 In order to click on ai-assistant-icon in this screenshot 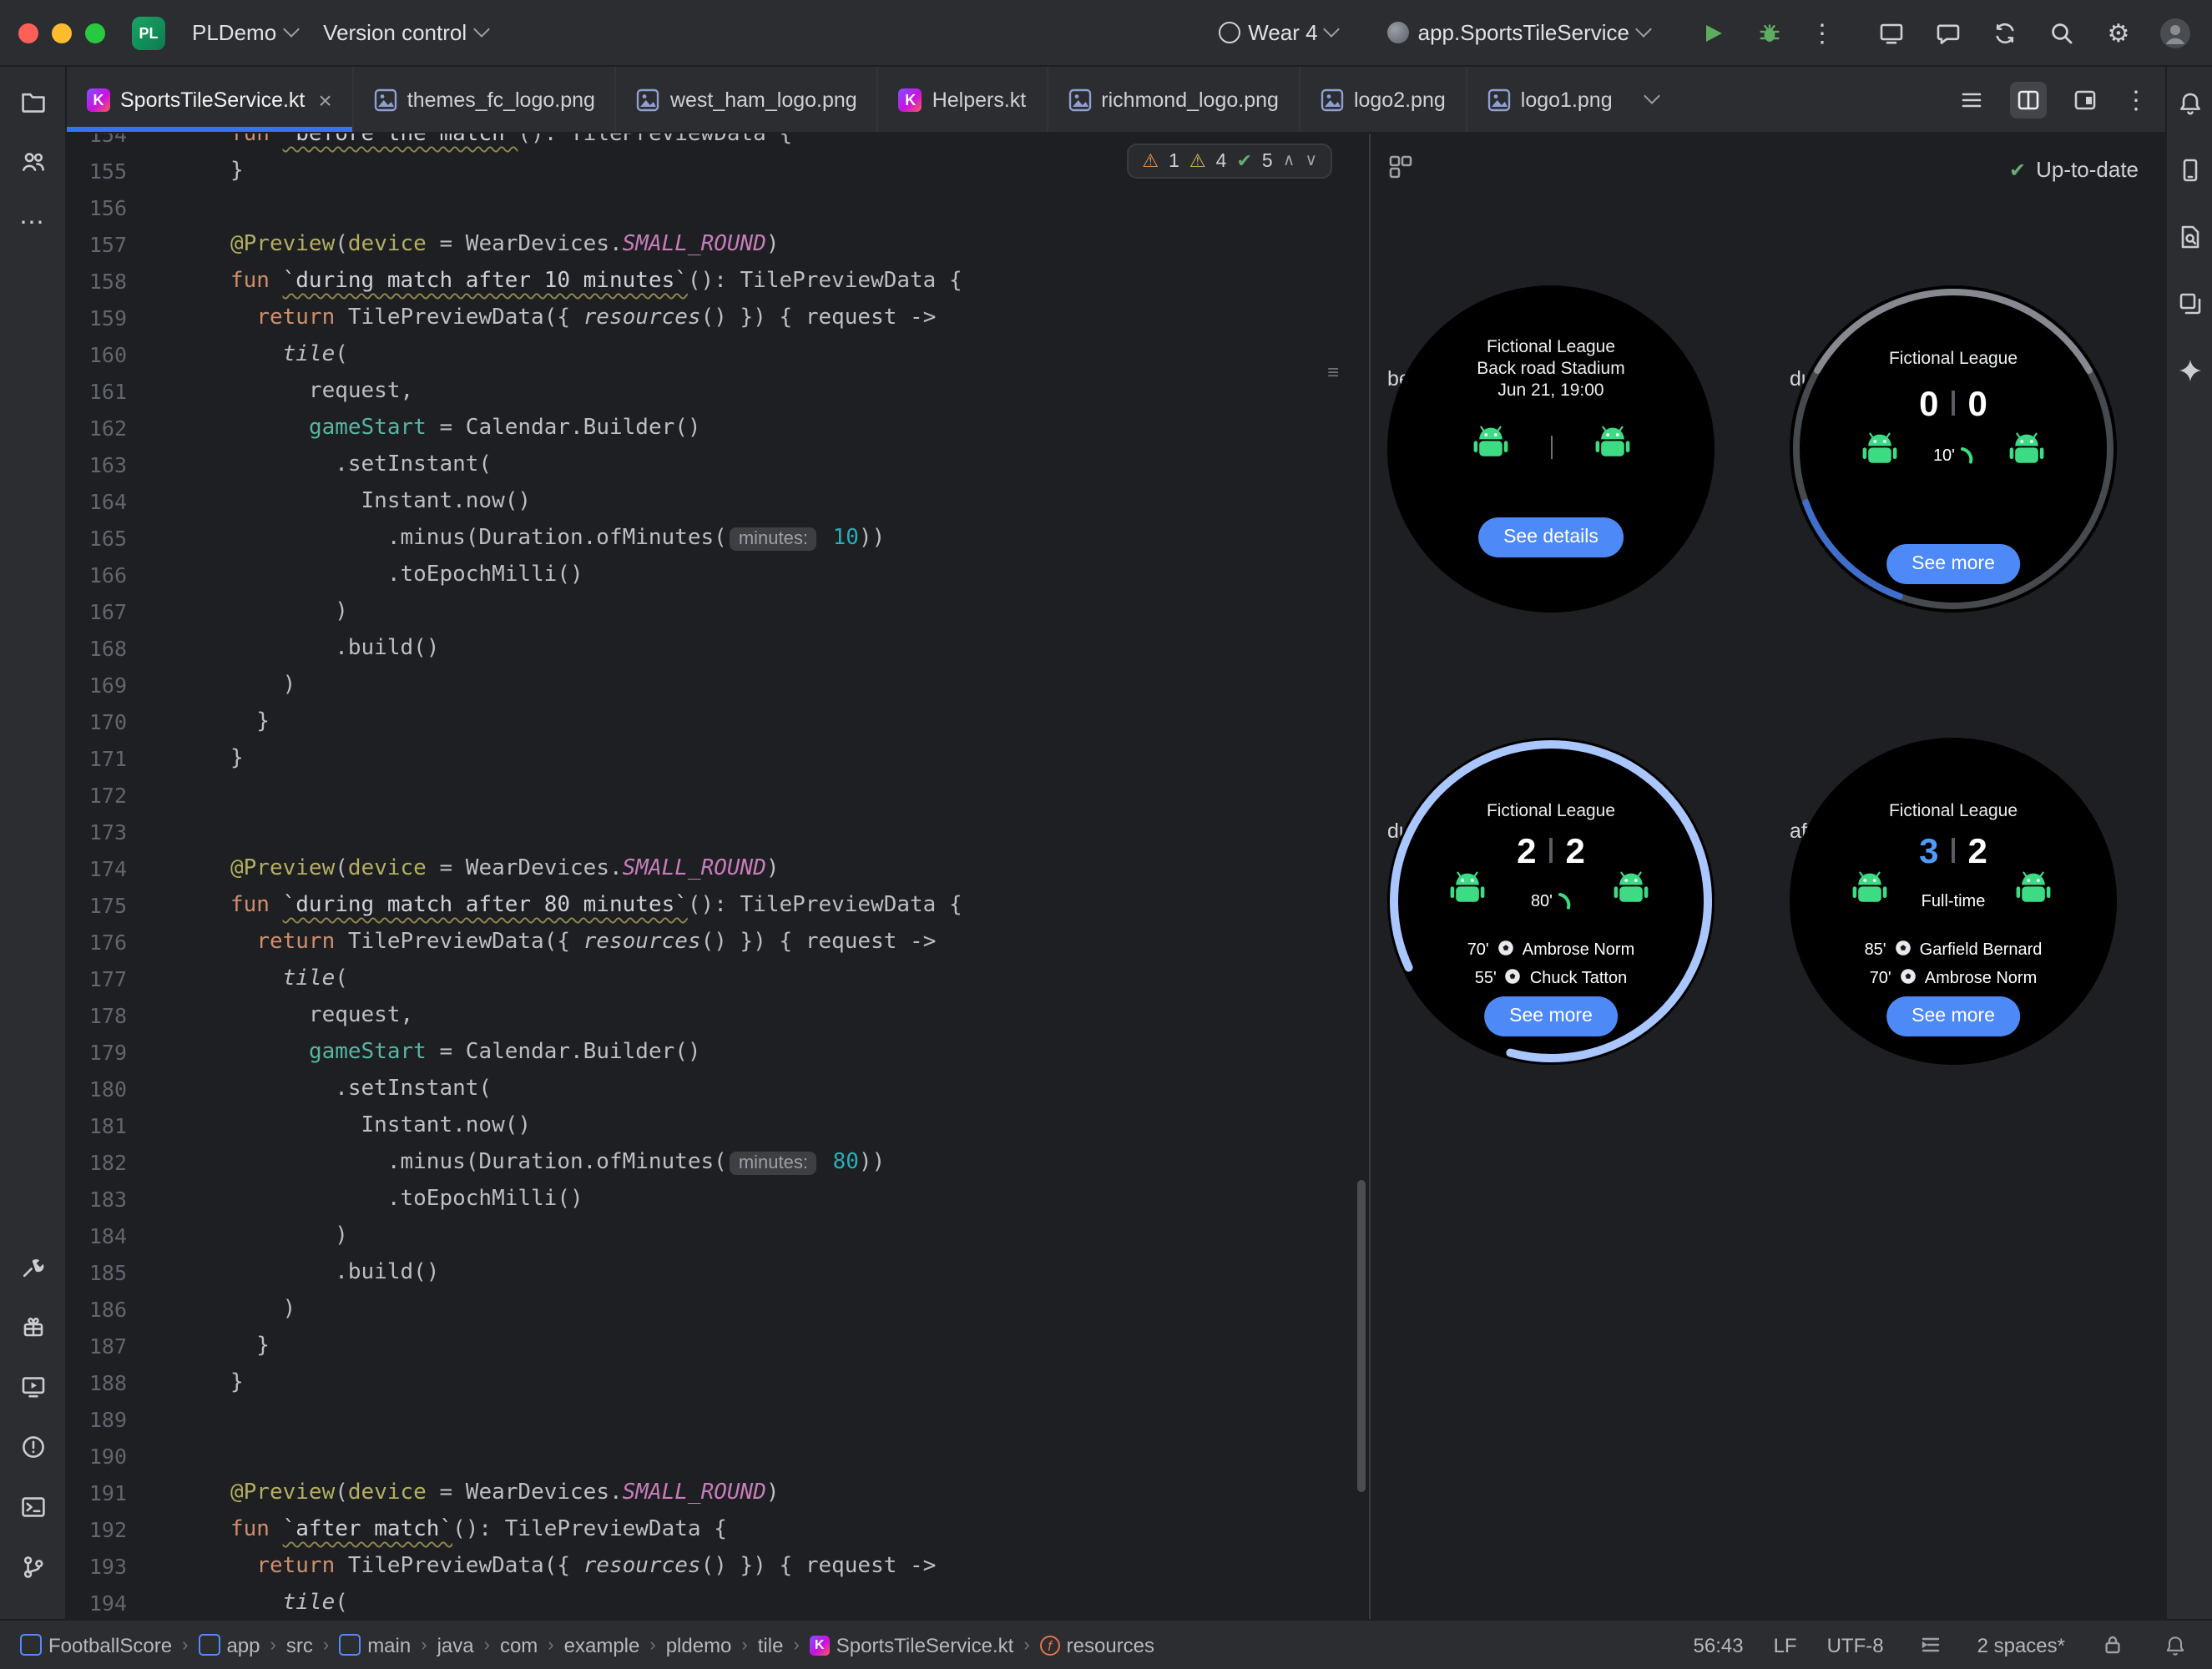, I will do `click(1948, 32)`.